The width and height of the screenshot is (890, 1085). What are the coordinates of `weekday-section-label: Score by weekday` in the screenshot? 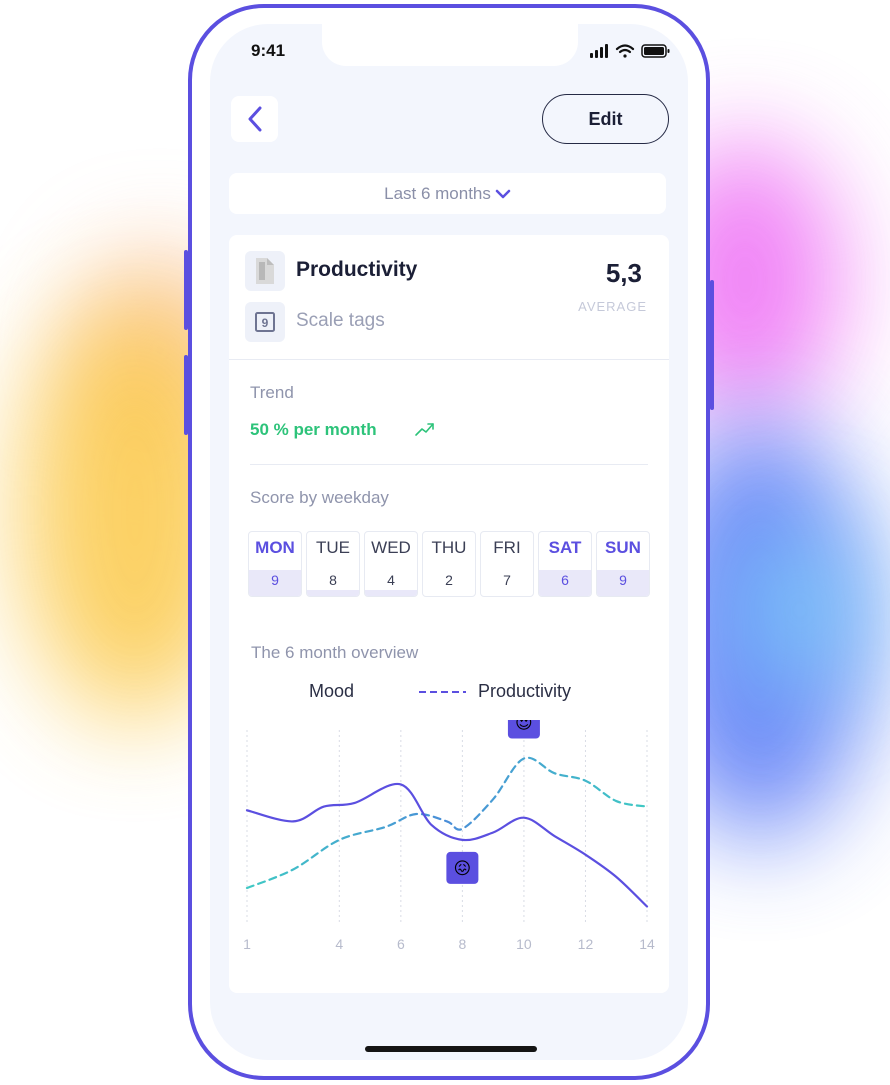 It's located at (319, 497).